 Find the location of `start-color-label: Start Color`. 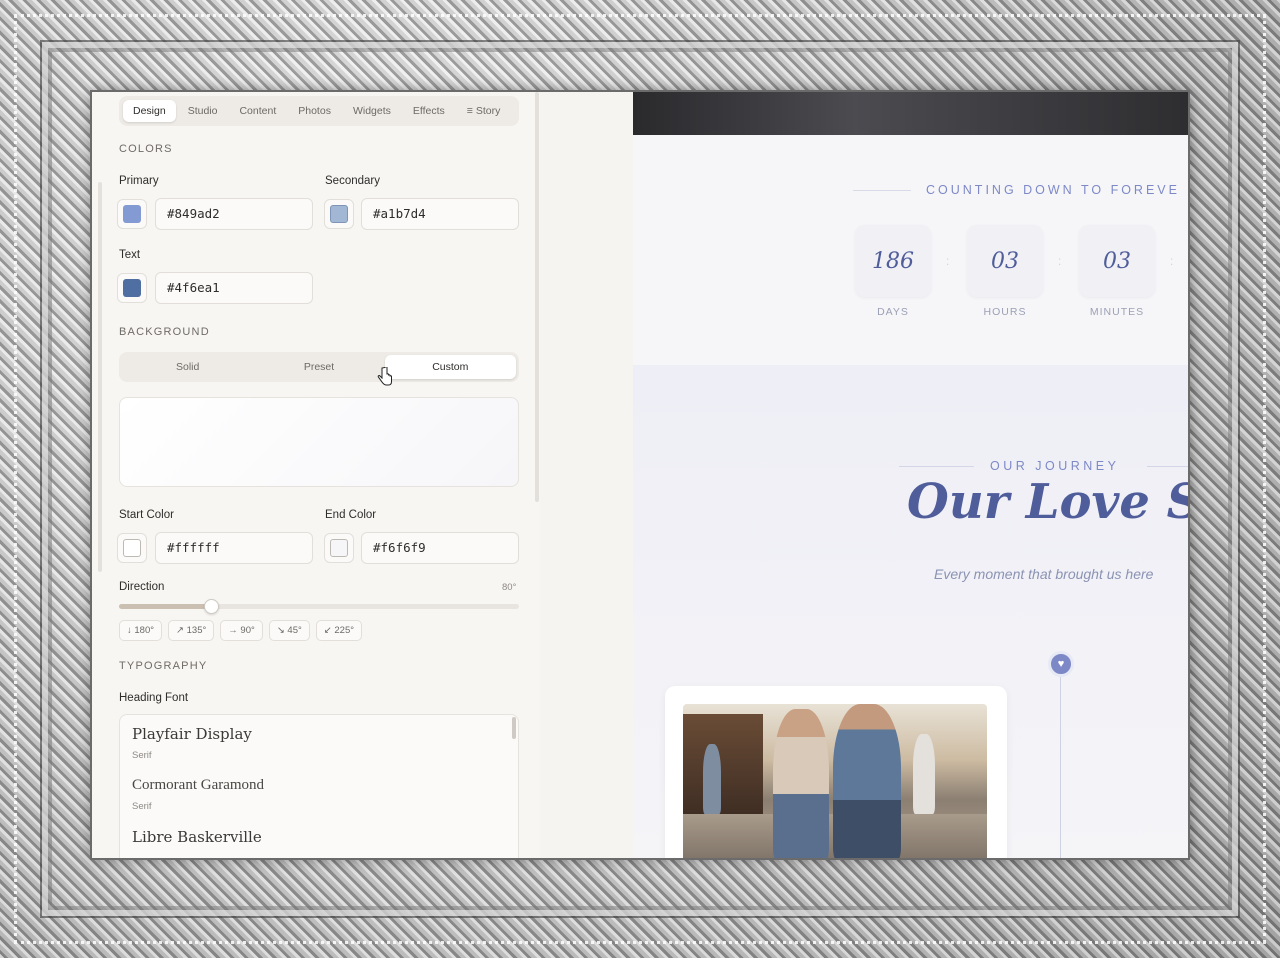

start-color-label: Start Color is located at coordinates (146, 515).